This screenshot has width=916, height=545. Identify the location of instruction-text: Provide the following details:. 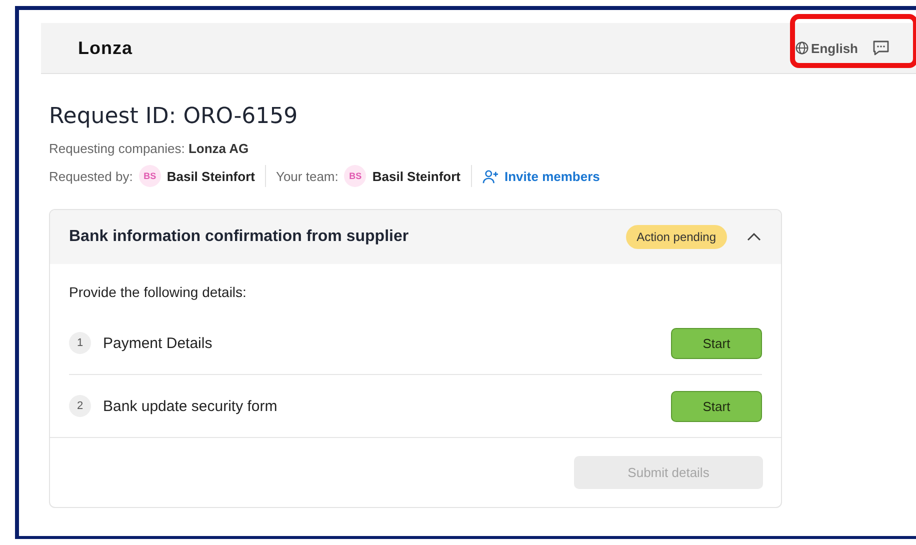
(158, 292).